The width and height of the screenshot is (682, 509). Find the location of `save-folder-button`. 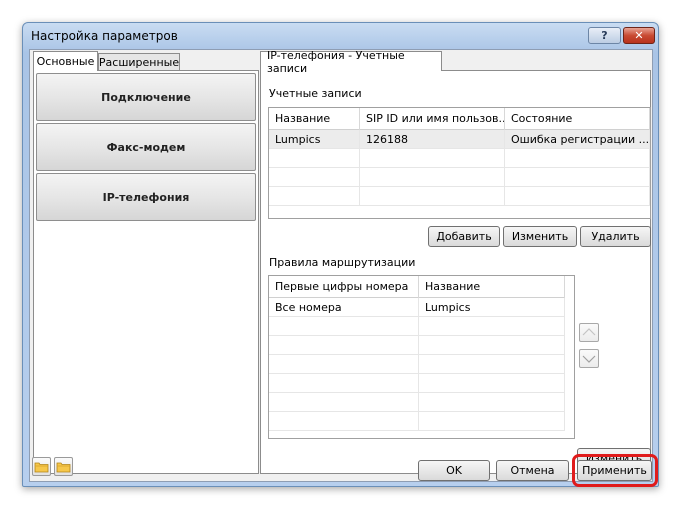

save-folder-button is located at coordinates (63, 466).